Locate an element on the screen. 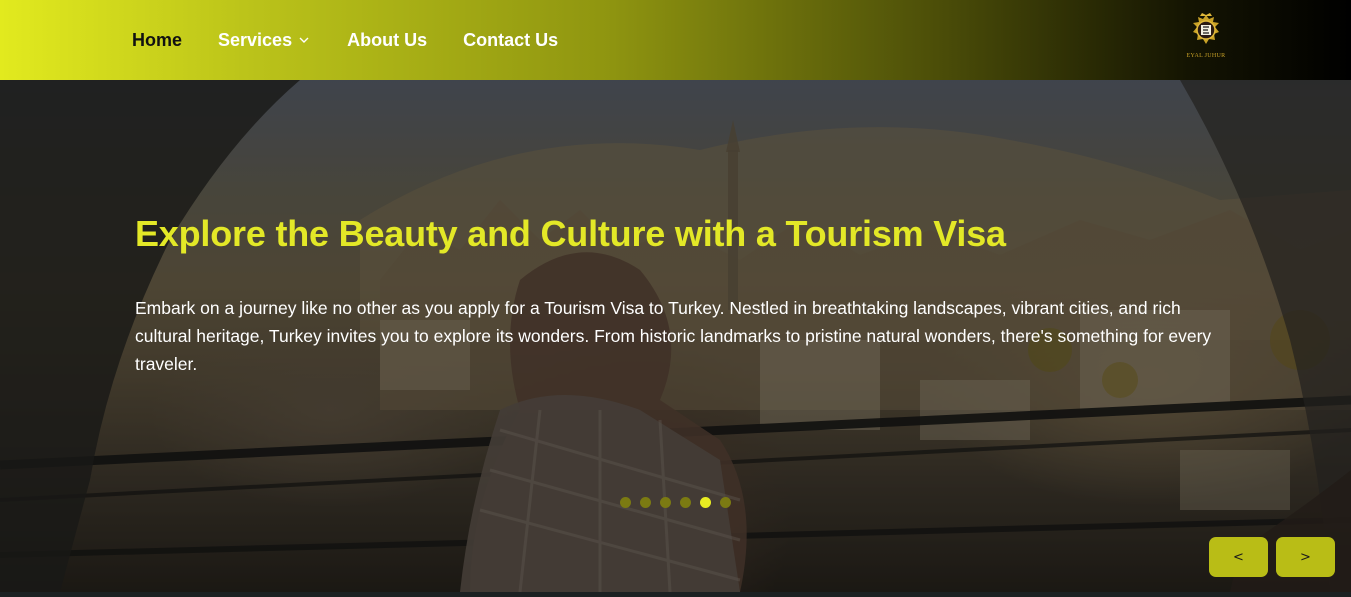 The width and height of the screenshot is (1351, 597). slider-pagination is located at coordinates (680, 502).